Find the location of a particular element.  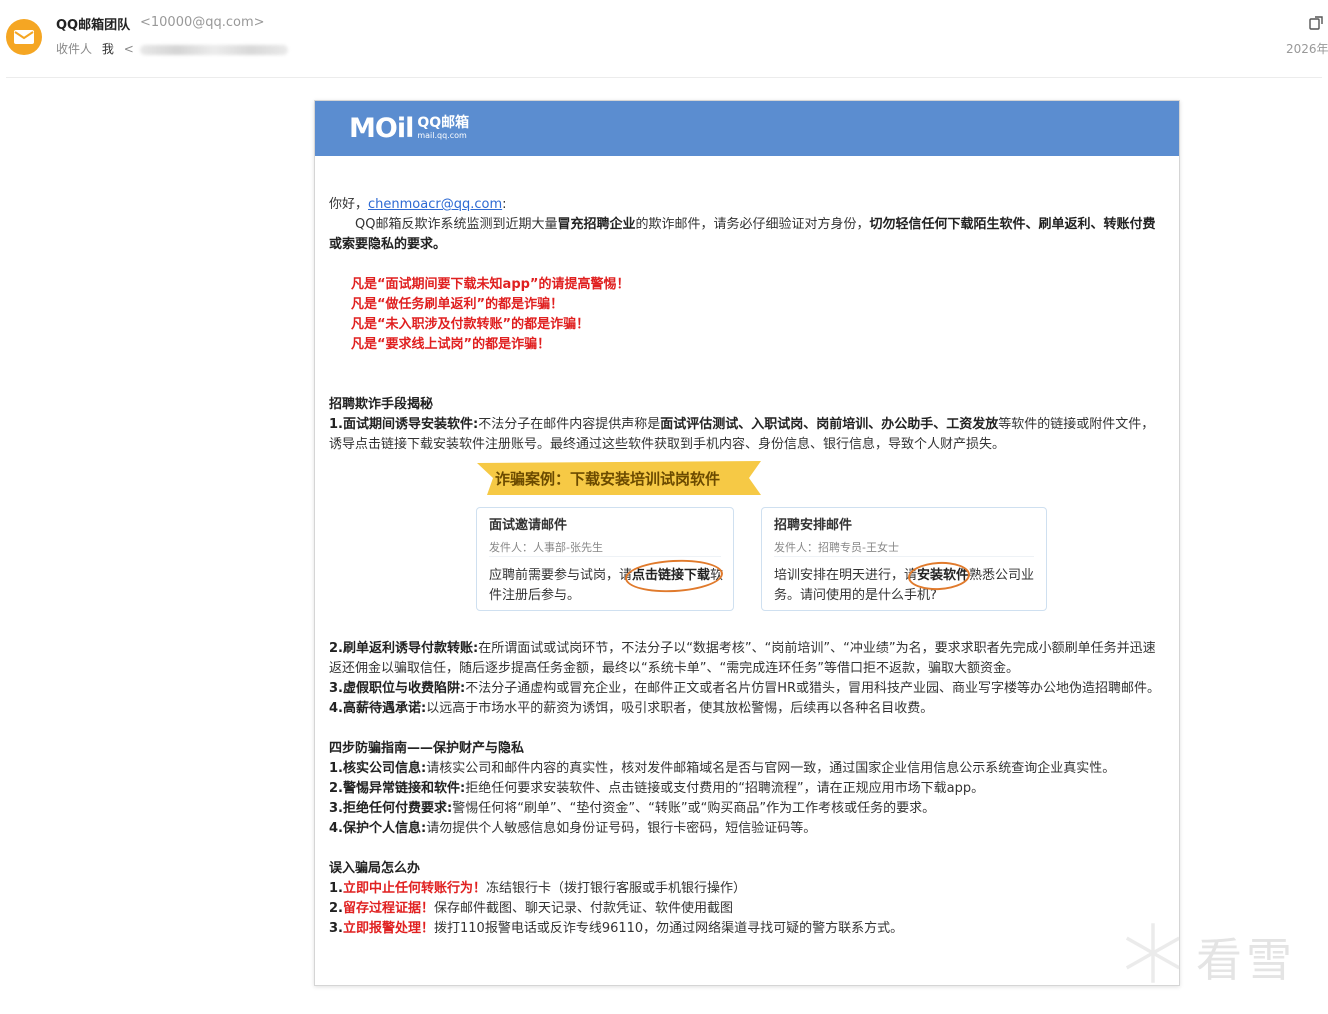

step-1: 1.立即中止任何转账行为！冻结银行卡（拨打银行客服或手机银行操作） is located at coordinates (538, 888).